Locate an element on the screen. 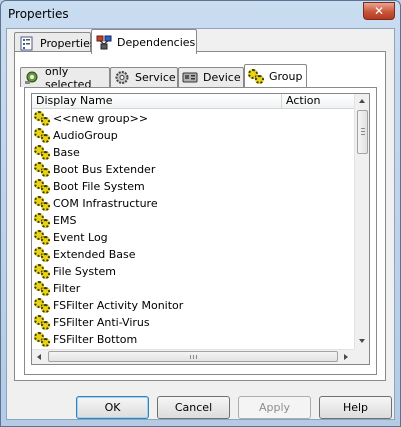 The image size is (401, 427). list-item: COM Infrastructure is located at coordinates (193, 203).